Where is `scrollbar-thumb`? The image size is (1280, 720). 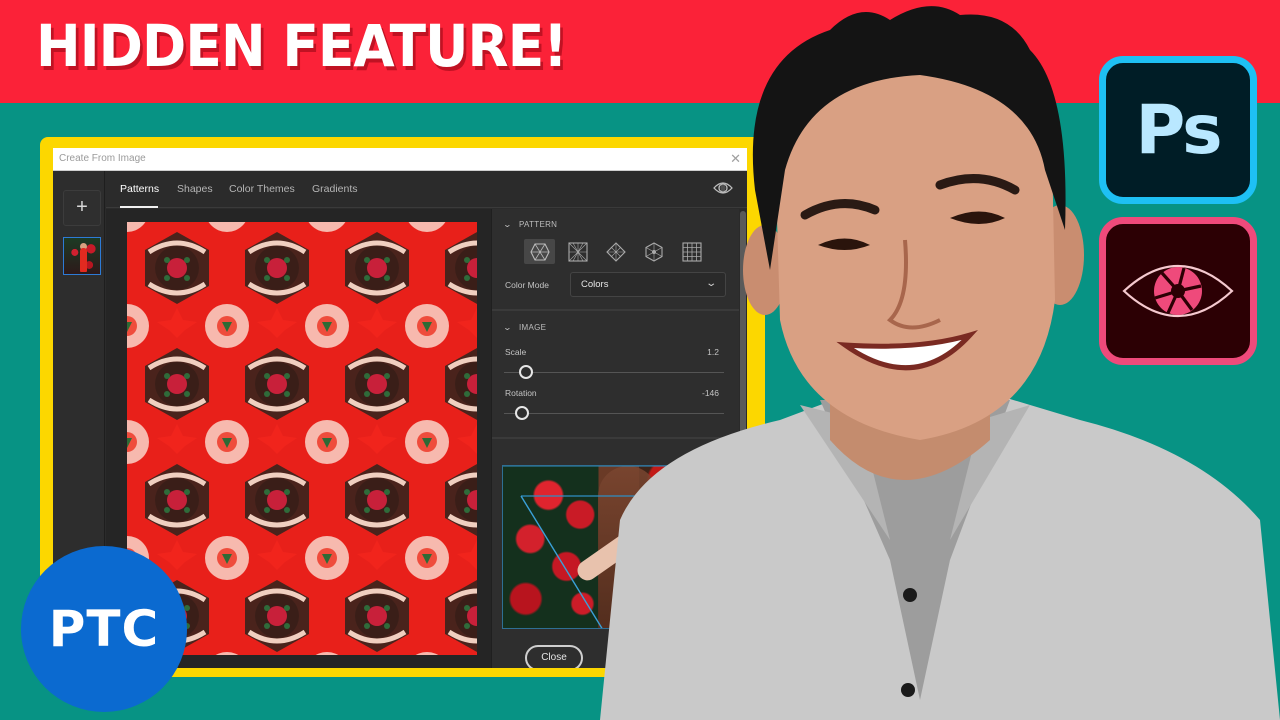
scrollbar-thumb is located at coordinates (743, 331).